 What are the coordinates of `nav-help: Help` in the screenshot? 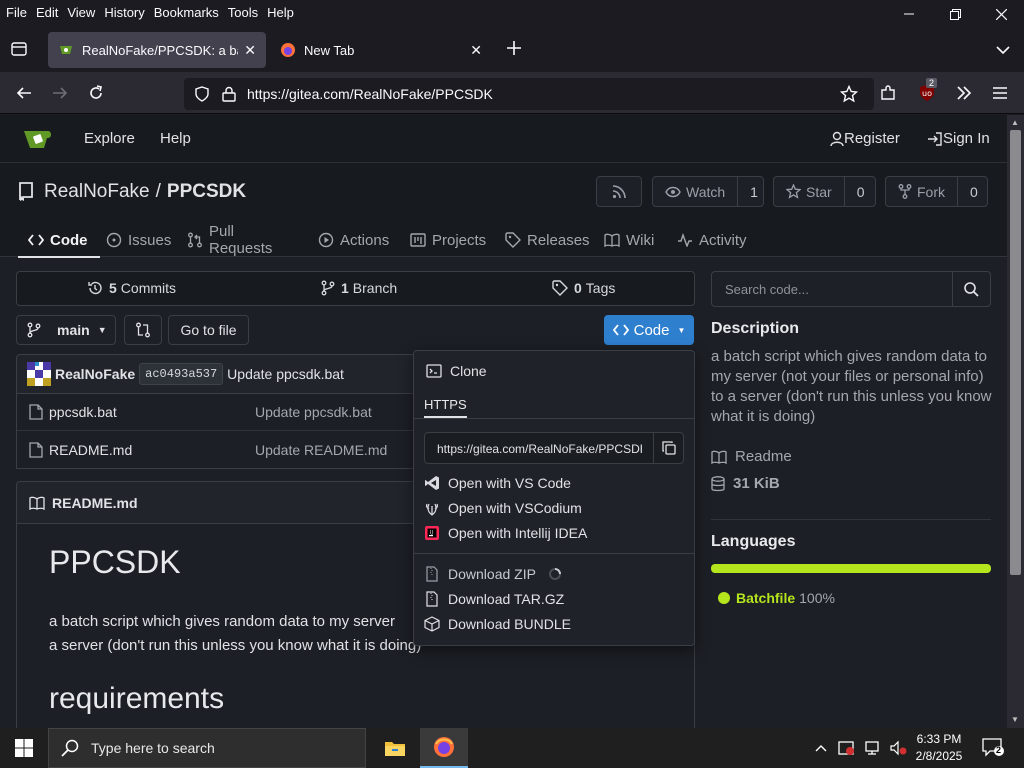 It's located at (175, 138).